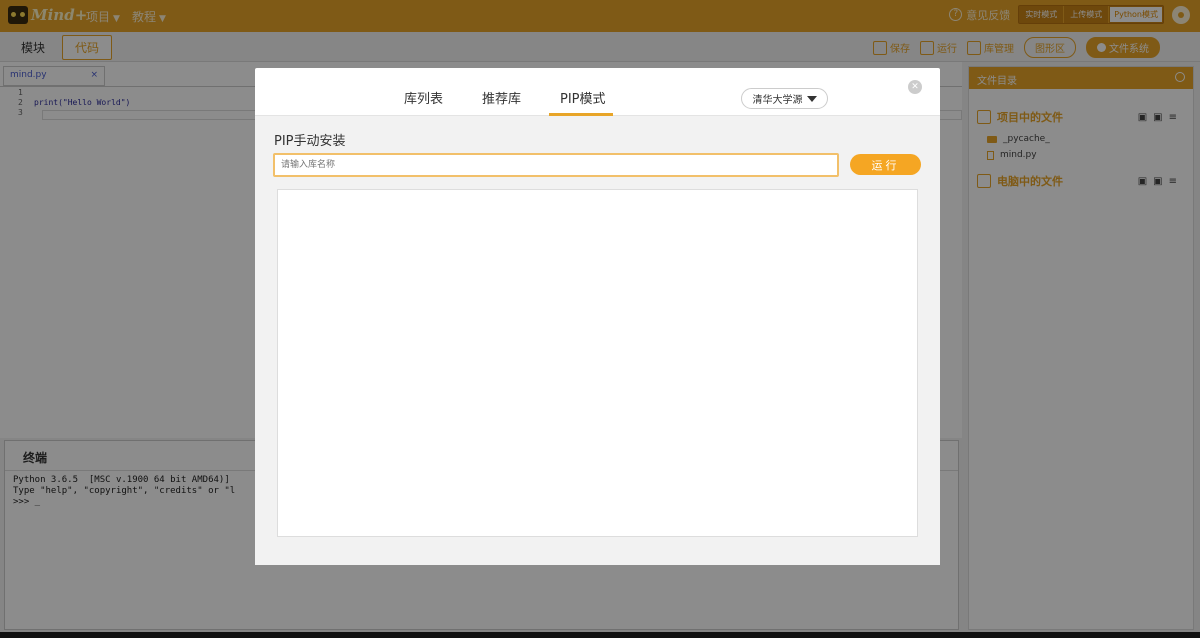 The width and height of the screenshot is (1200, 638). Describe the element at coordinates (556, 165) in the screenshot. I see `library-name-input` at that location.